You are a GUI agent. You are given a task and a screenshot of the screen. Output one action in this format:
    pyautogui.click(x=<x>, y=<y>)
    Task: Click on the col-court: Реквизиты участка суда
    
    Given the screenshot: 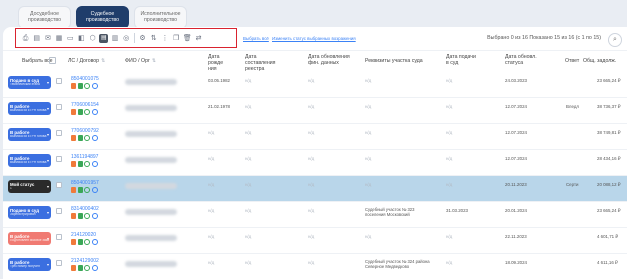 What is the action you would take?
    pyautogui.click(x=394, y=61)
    